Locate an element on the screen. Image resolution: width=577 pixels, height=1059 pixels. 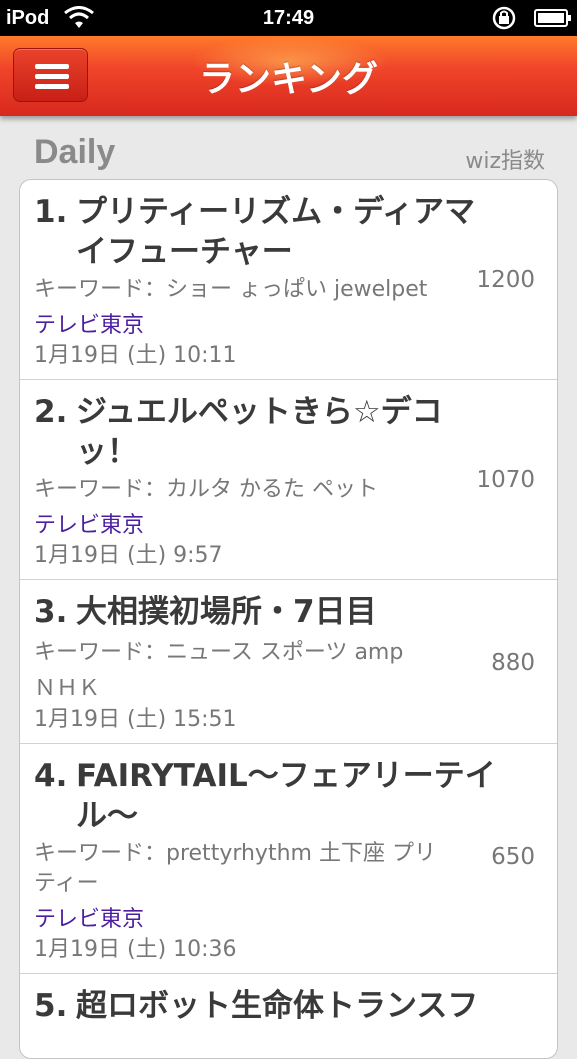
rank-number: 2. is located at coordinates (51, 412).